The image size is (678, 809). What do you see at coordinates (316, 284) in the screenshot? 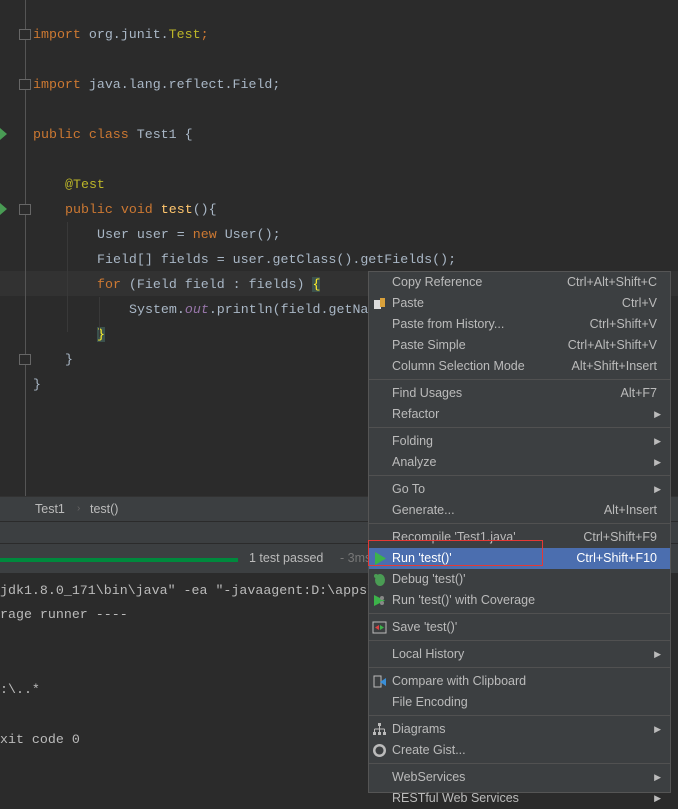
I see `matched-brace: {` at bounding box center [316, 284].